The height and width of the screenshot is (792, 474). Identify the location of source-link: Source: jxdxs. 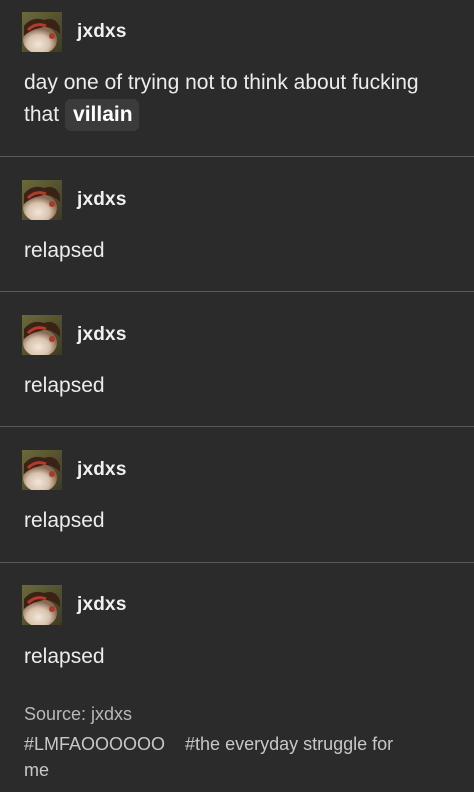
(229, 714).